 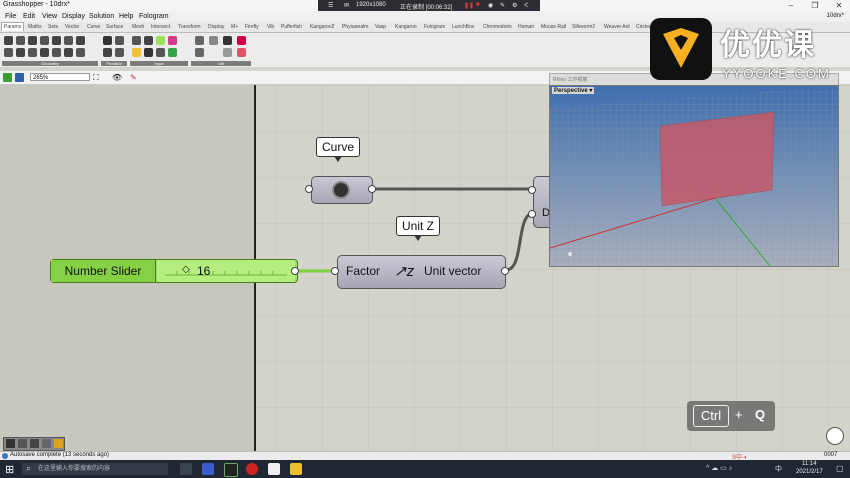 What do you see at coordinates (526, 27) in the screenshot?
I see `tab-human: Human` at bounding box center [526, 27].